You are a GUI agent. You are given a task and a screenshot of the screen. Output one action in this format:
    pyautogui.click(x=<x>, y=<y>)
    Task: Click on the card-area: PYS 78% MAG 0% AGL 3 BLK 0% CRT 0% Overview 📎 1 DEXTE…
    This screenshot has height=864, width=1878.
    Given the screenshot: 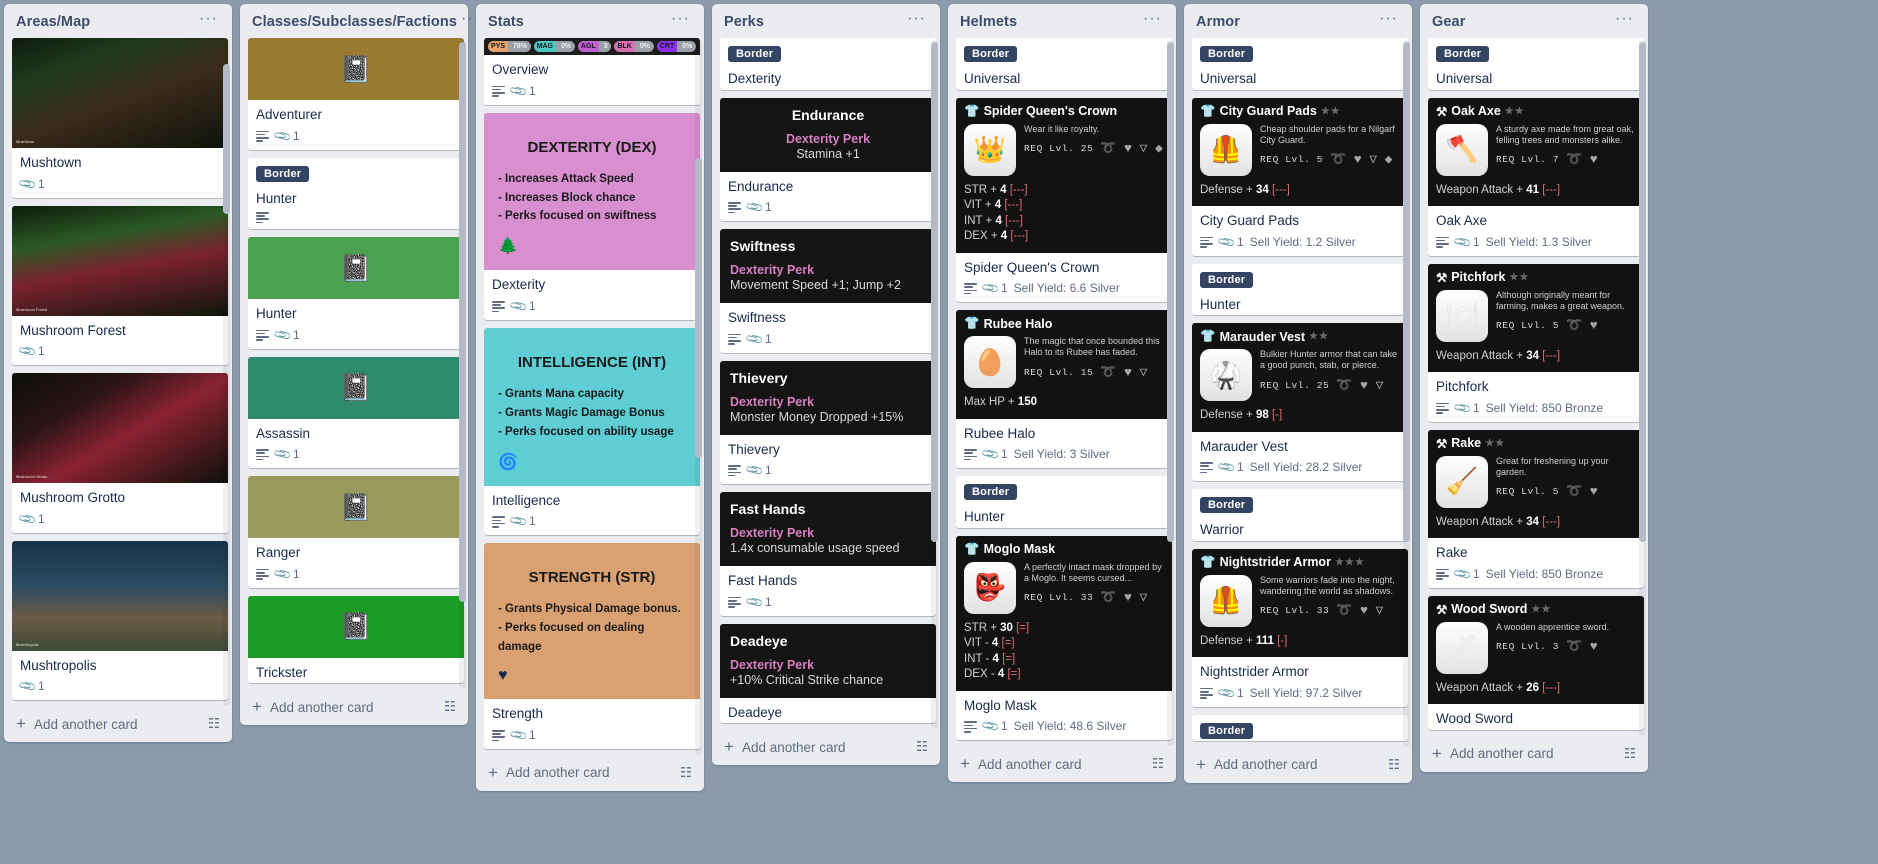 What is the action you would take?
    pyautogui.click(x=590, y=397)
    